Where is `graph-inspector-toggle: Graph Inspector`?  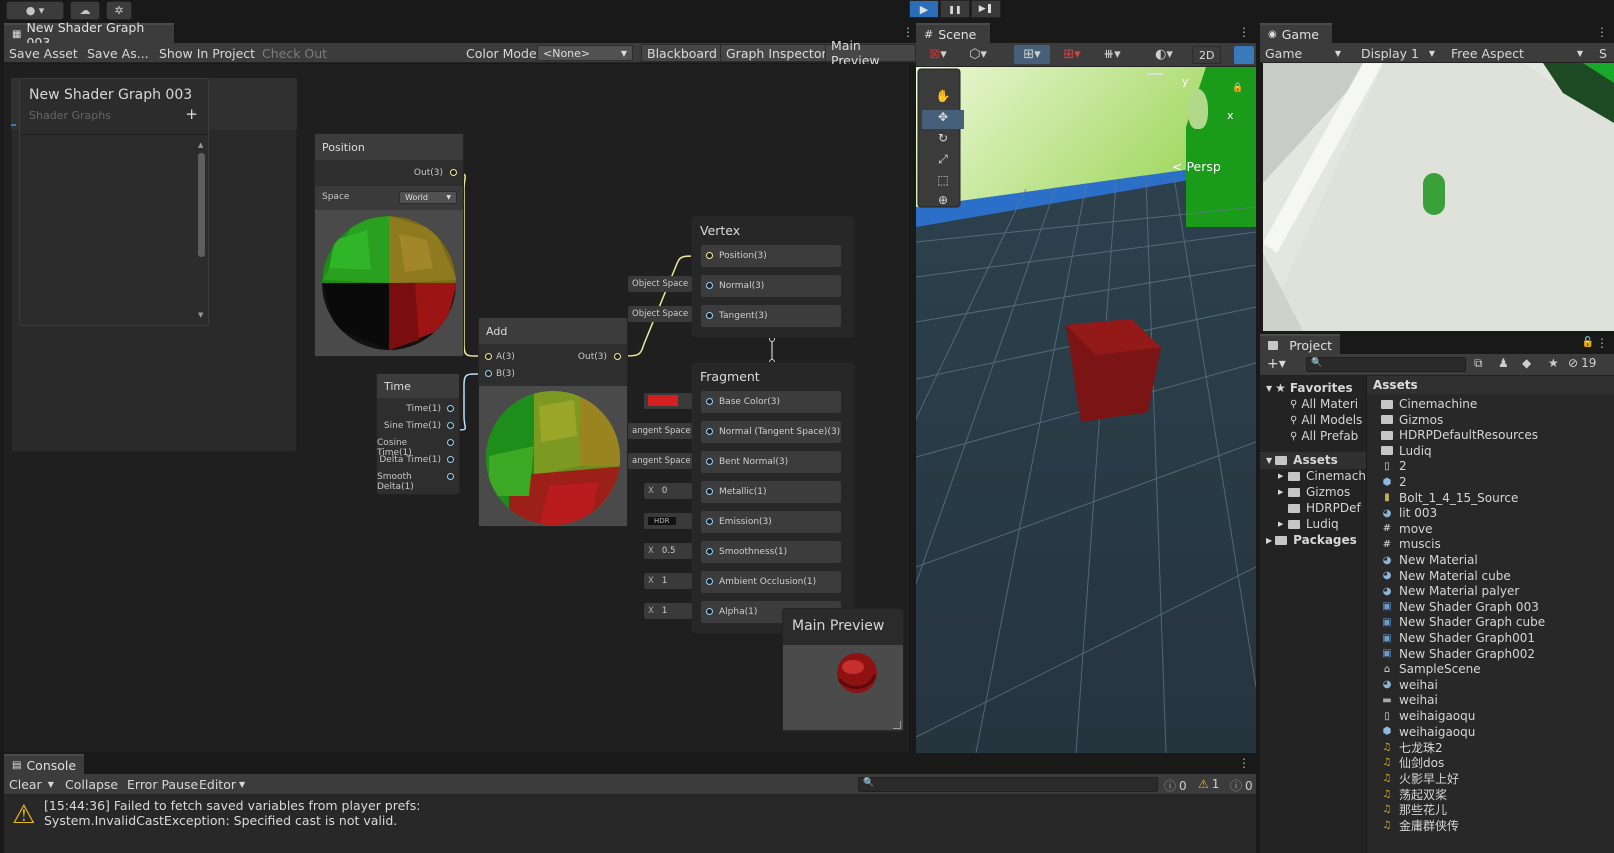
graph-inspector-toggle: Graph Inspector is located at coordinates (776, 53).